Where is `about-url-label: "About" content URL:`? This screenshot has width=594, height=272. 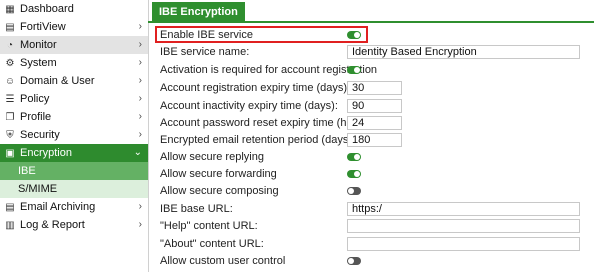 about-url-label: "About" content URL: is located at coordinates (212, 244).